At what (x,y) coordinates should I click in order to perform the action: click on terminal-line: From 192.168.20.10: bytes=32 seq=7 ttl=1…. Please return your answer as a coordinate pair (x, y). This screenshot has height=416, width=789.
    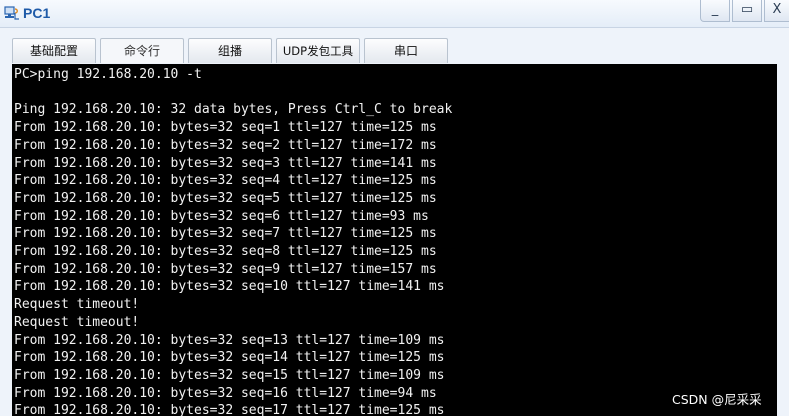
    Looking at the image, I should click on (225, 234).